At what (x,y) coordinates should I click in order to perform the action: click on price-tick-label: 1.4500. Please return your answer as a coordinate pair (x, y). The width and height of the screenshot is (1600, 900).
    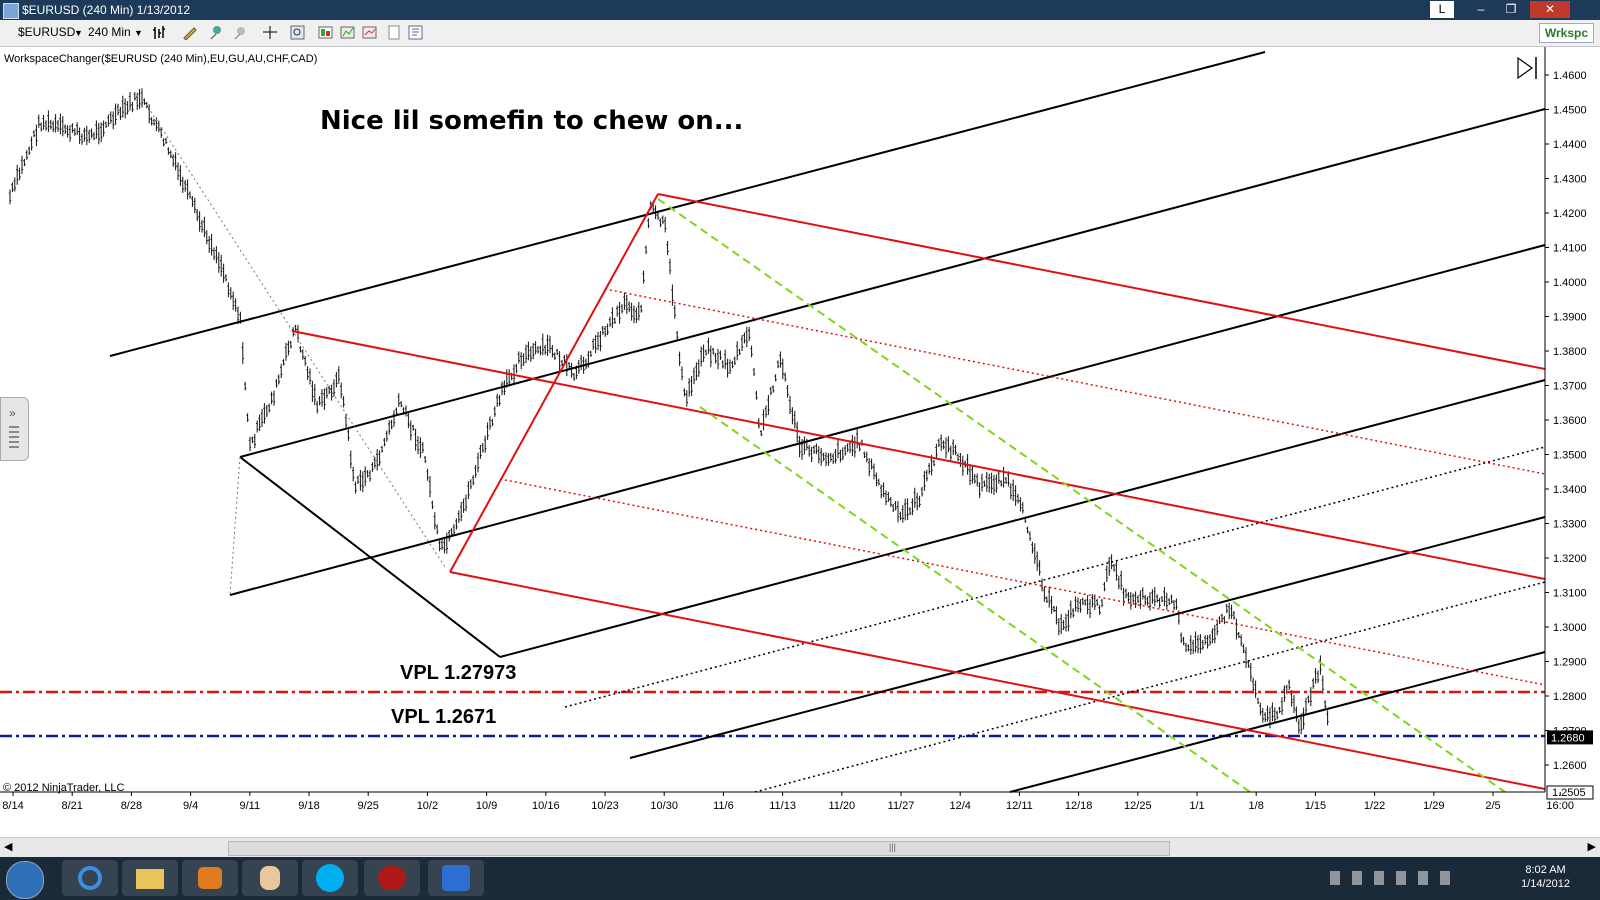
    Looking at the image, I should click on (1570, 111).